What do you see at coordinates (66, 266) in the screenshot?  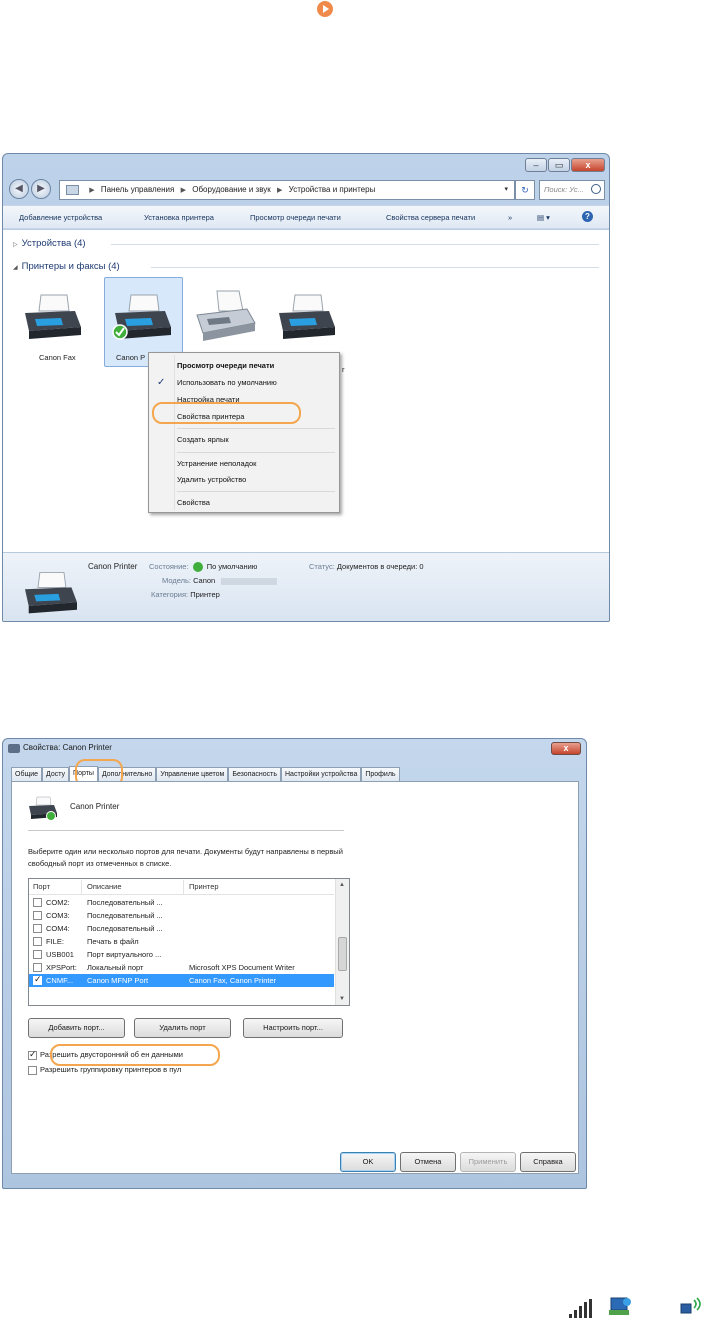 I see `printers-group-header: ◢ Принтеры и факсы (4)` at bounding box center [66, 266].